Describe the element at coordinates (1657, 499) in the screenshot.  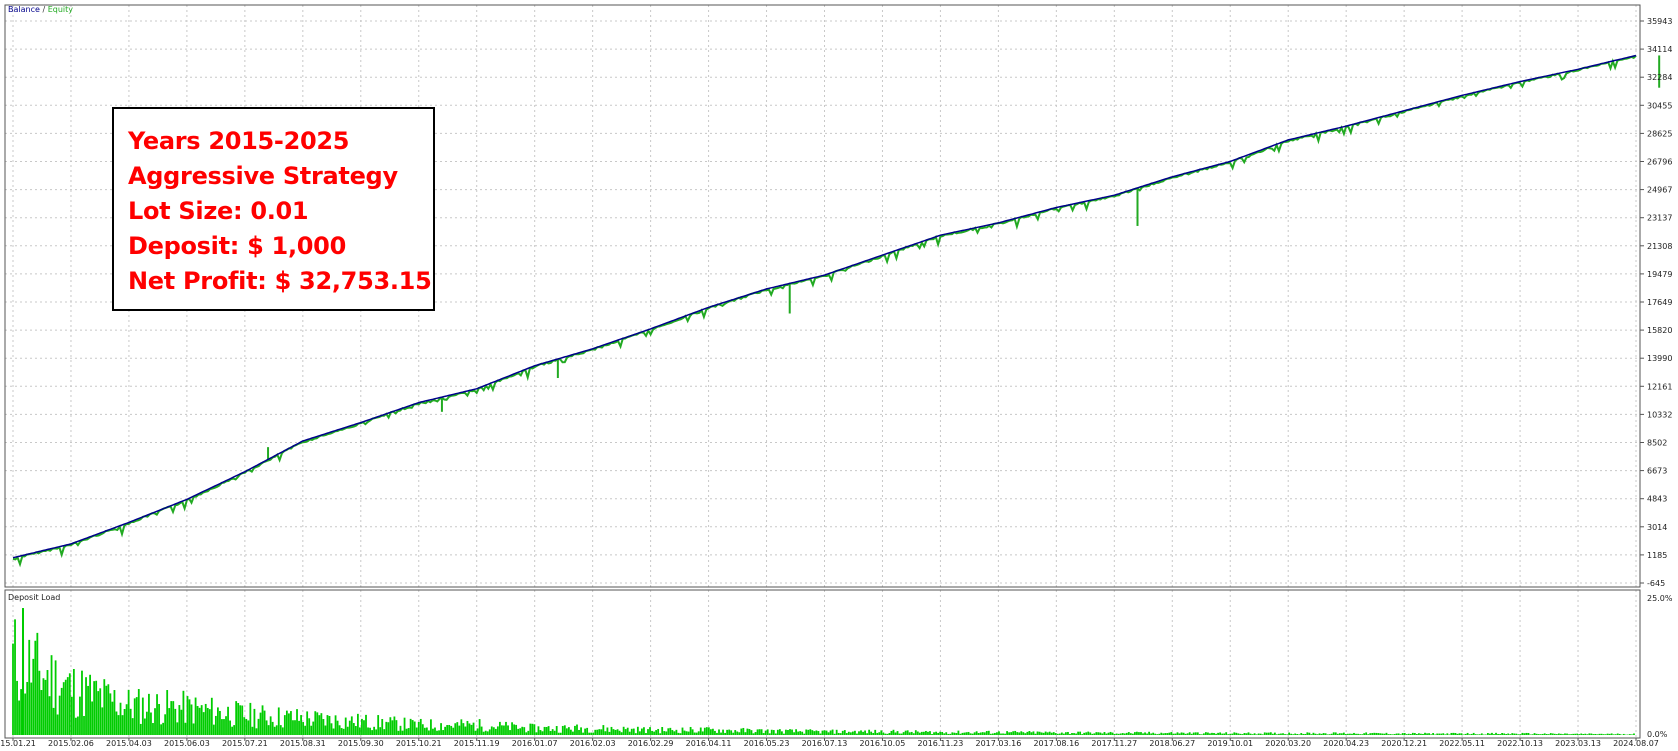
I see `y-tick-label: 4843` at that location.